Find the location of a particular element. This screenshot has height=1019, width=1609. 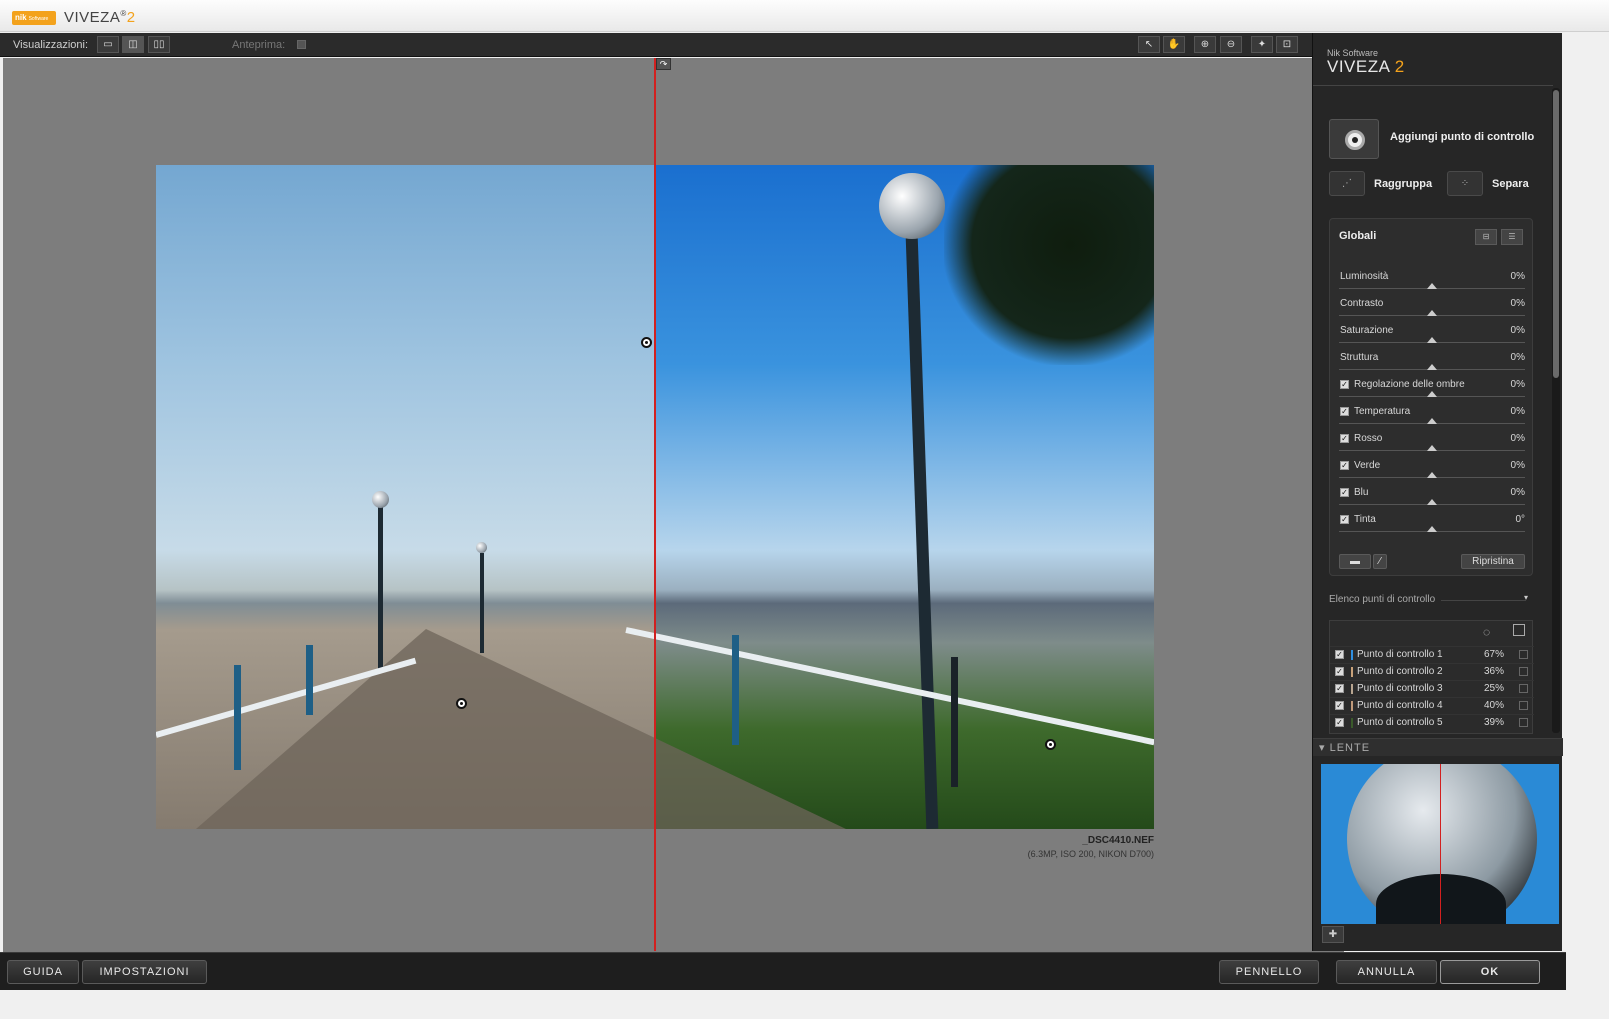

dropper-icon: ⁄ is located at coordinates (1380, 561).